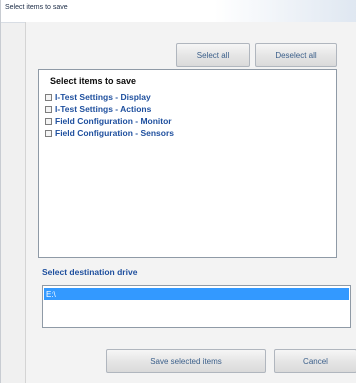 The image size is (356, 383). I want to click on select-all-button: Select all, so click(213, 55).